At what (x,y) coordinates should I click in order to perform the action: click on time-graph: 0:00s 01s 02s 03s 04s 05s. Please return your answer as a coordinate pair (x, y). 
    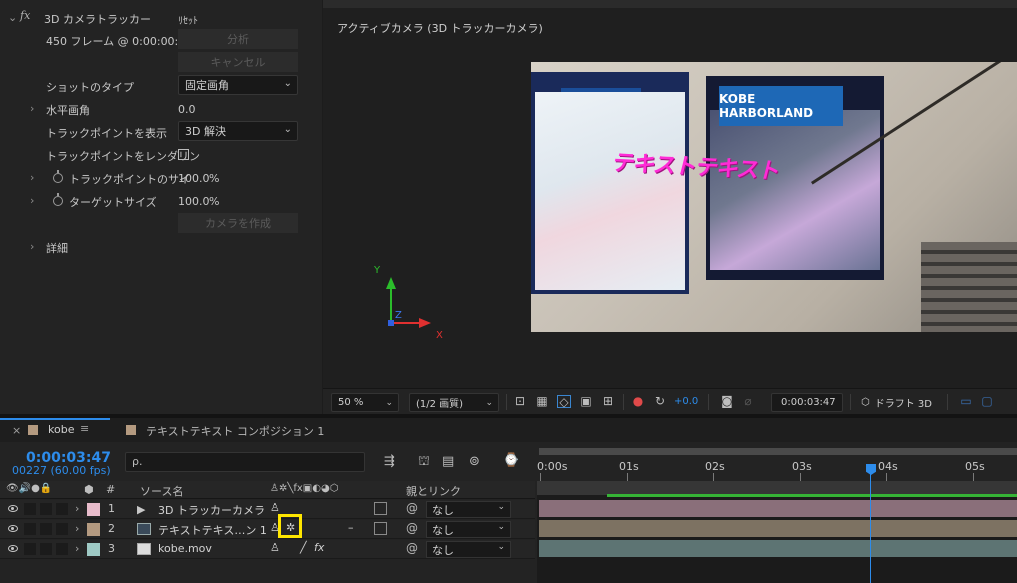
    Looking at the image, I should click on (777, 515).